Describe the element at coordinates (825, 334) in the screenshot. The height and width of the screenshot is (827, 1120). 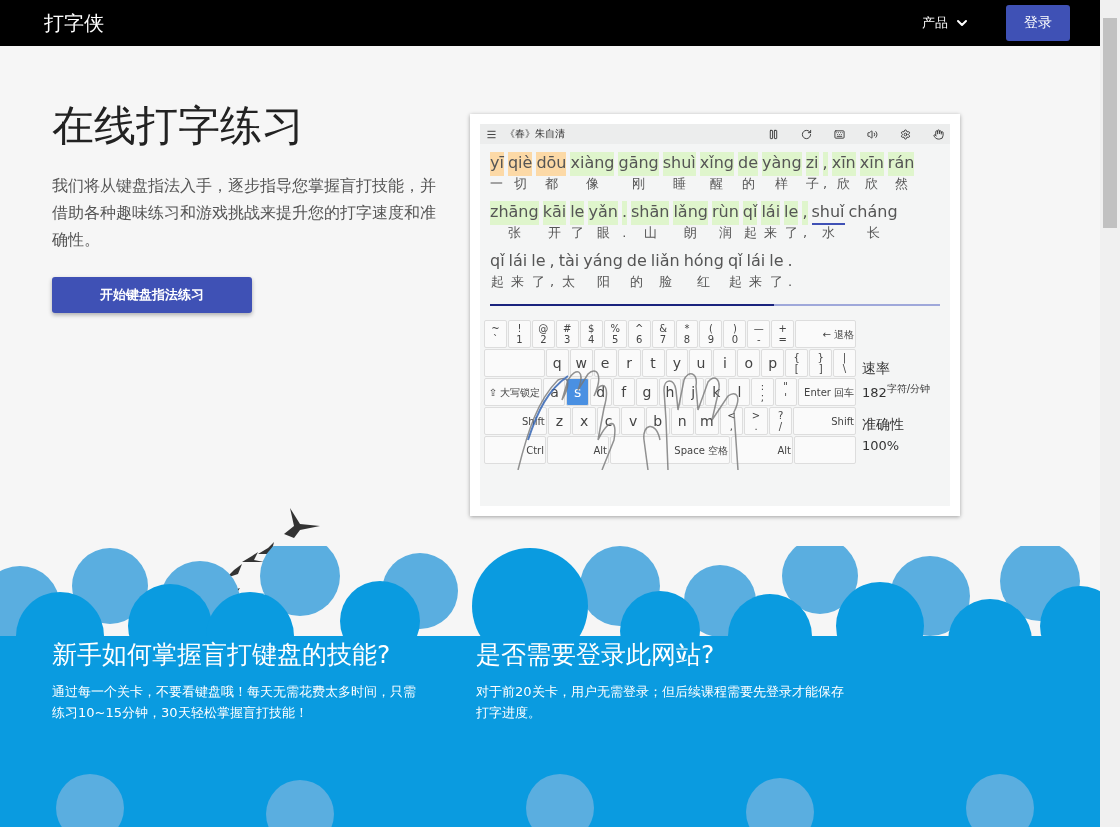
I see `keyboard-key: ← 退格` at that location.